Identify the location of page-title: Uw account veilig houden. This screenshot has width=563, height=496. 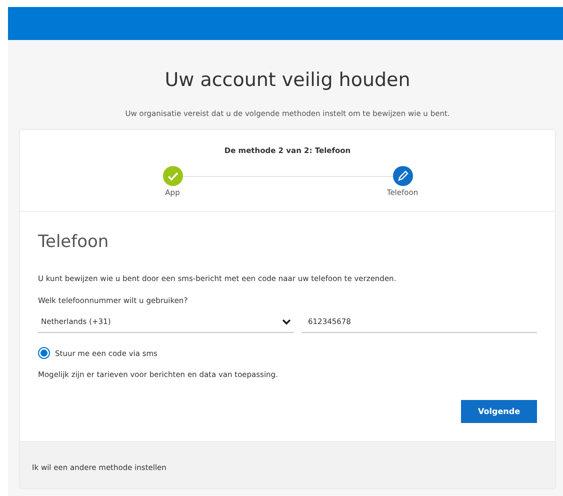
(288, 79).